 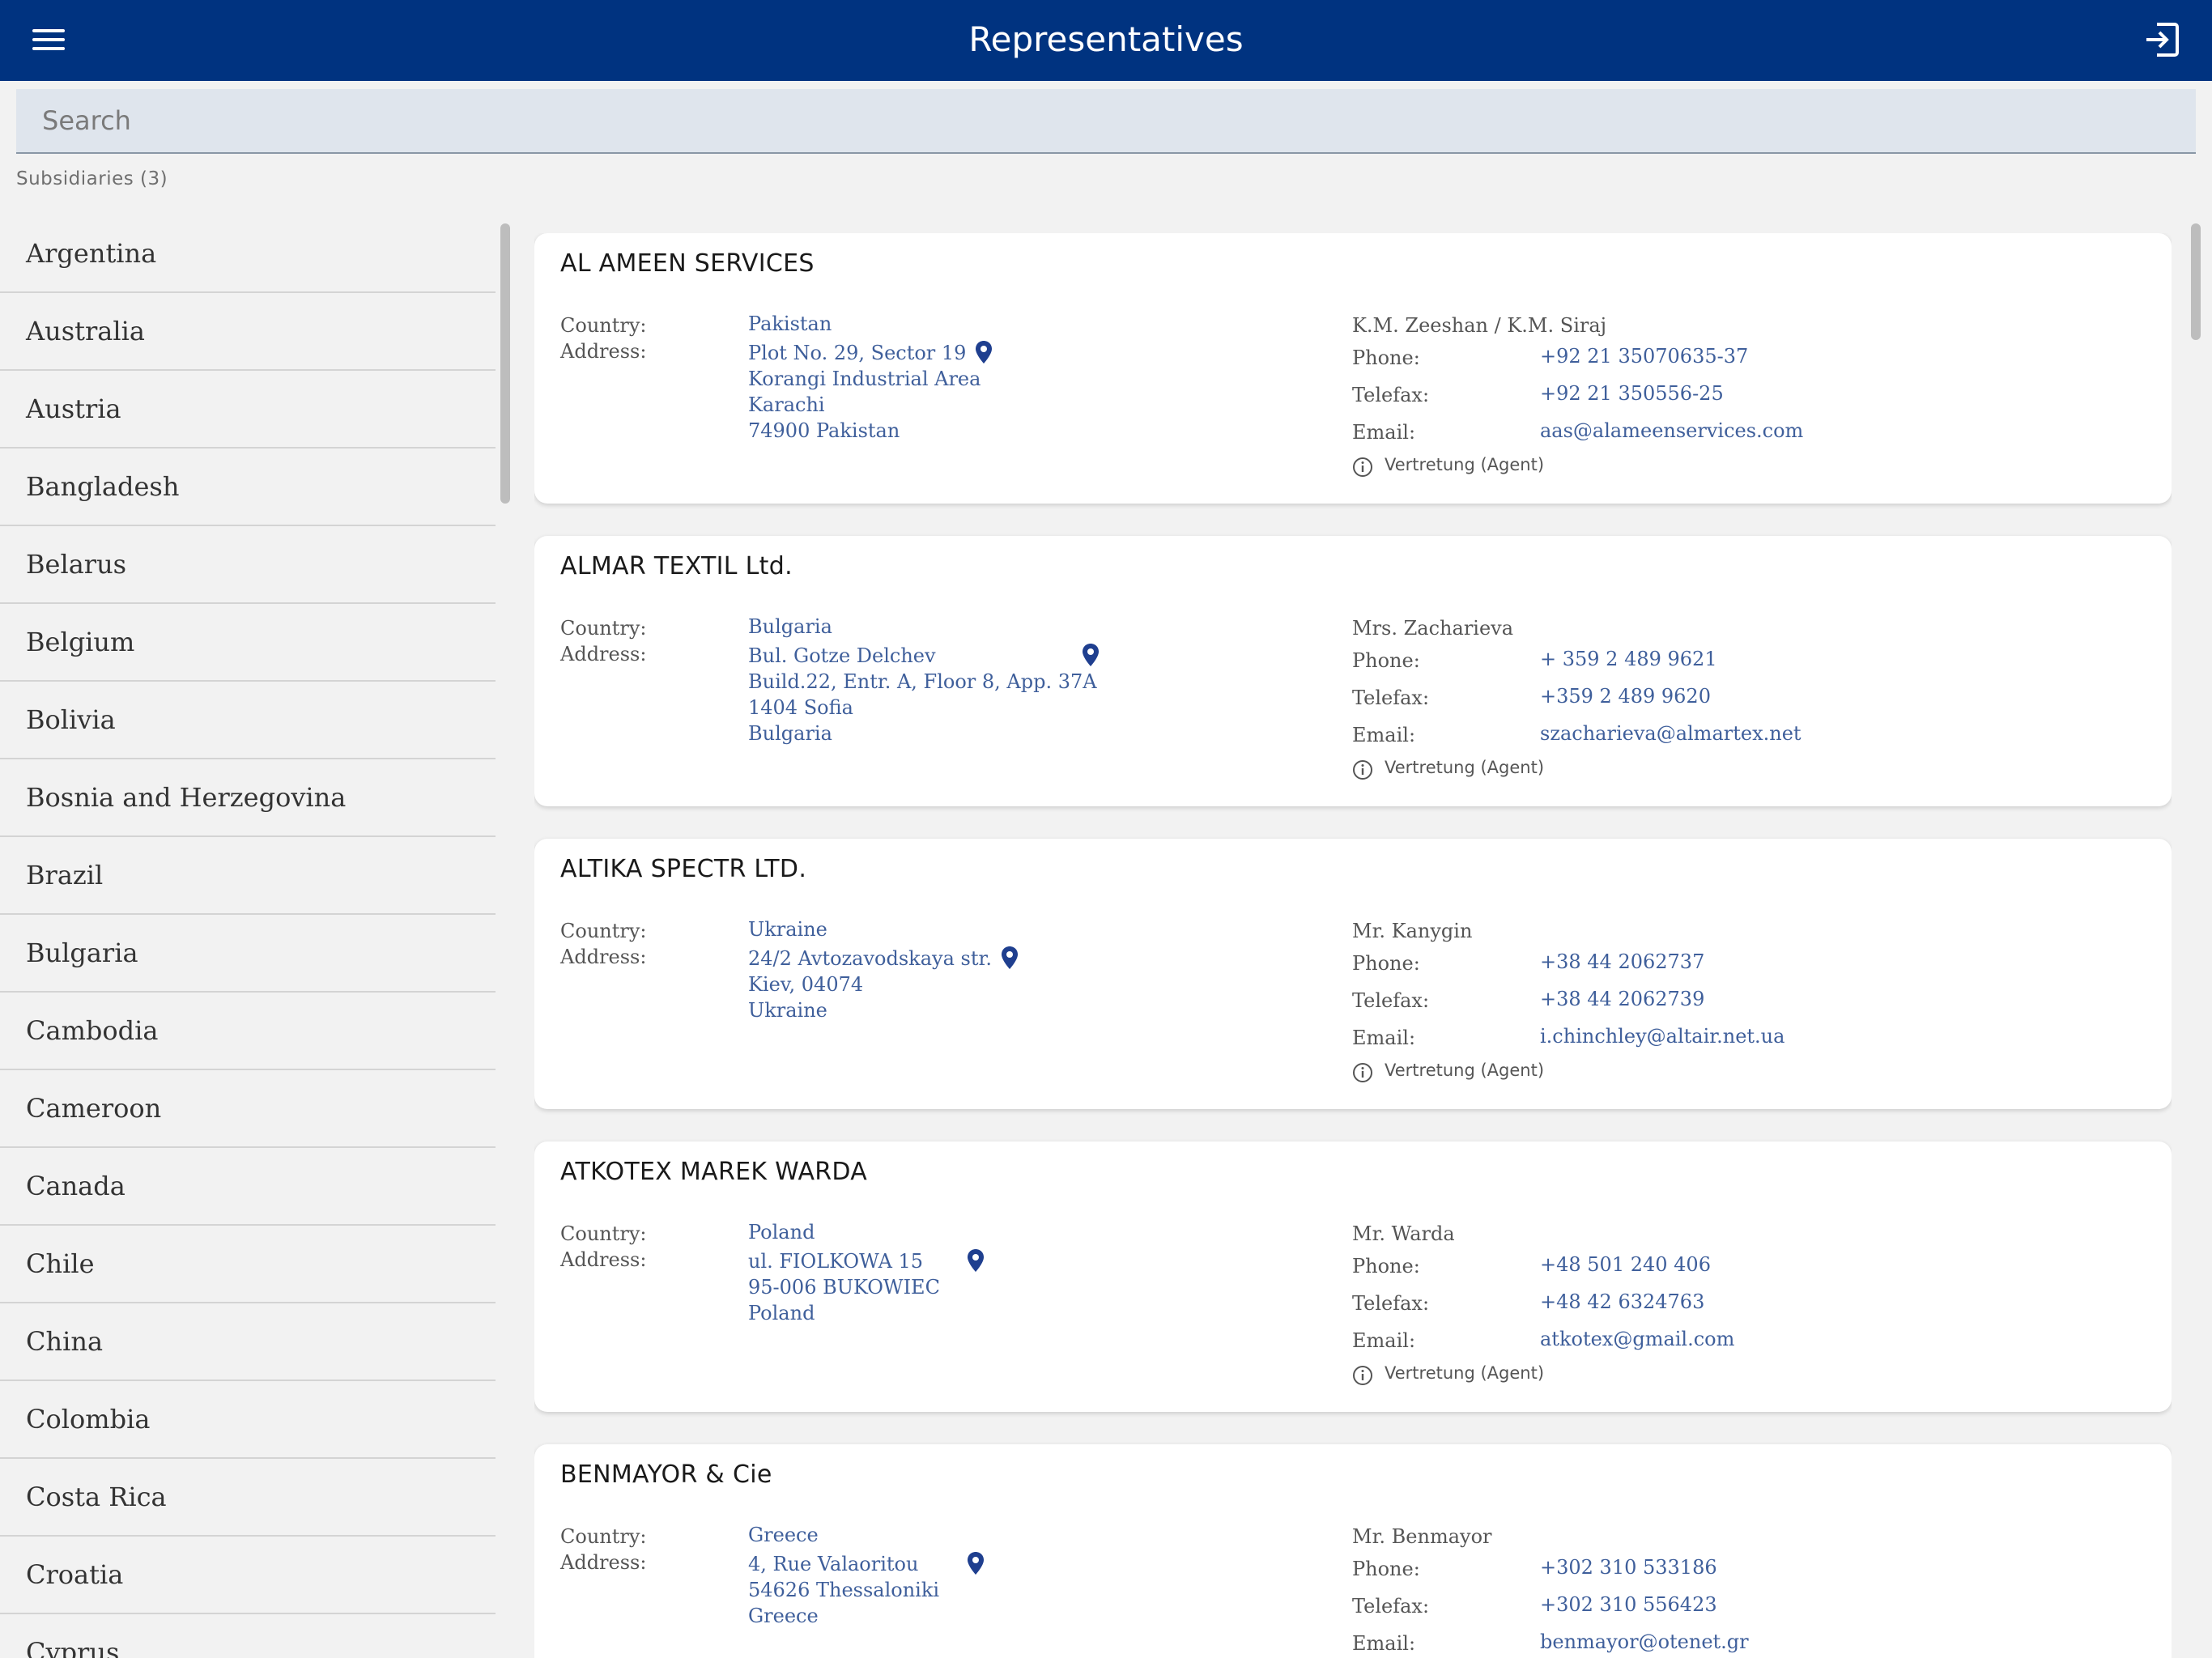 What do you see at coordinates (1622, 962) in the screenshot?
I see `phone-link: +38 44 2062737` at bounding box center [1622, 962].